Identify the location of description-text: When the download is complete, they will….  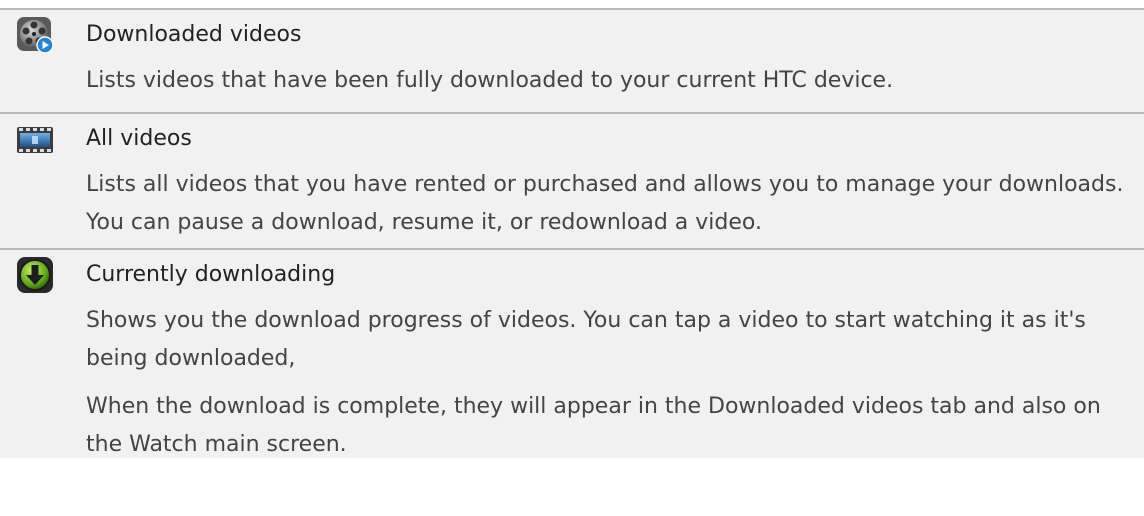
(593, 425).